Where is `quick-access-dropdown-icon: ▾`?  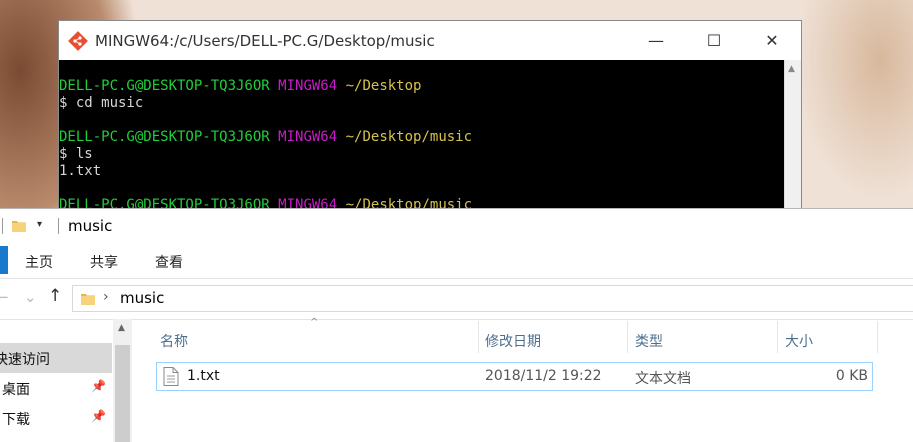 quick-access-dropdown-icon: ▾ is located at coordinates (39, 224).